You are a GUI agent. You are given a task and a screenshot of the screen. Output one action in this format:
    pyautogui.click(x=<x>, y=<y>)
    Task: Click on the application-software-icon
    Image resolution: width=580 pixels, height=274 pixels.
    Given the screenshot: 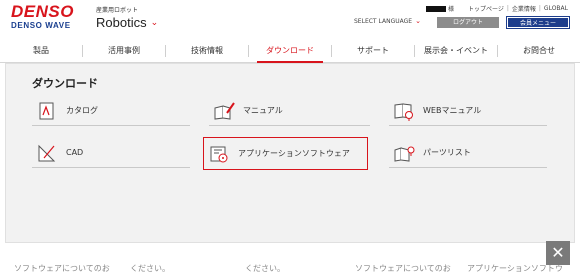 What is the action you would take?
    pyautogui.click(x=219, y=154)
    